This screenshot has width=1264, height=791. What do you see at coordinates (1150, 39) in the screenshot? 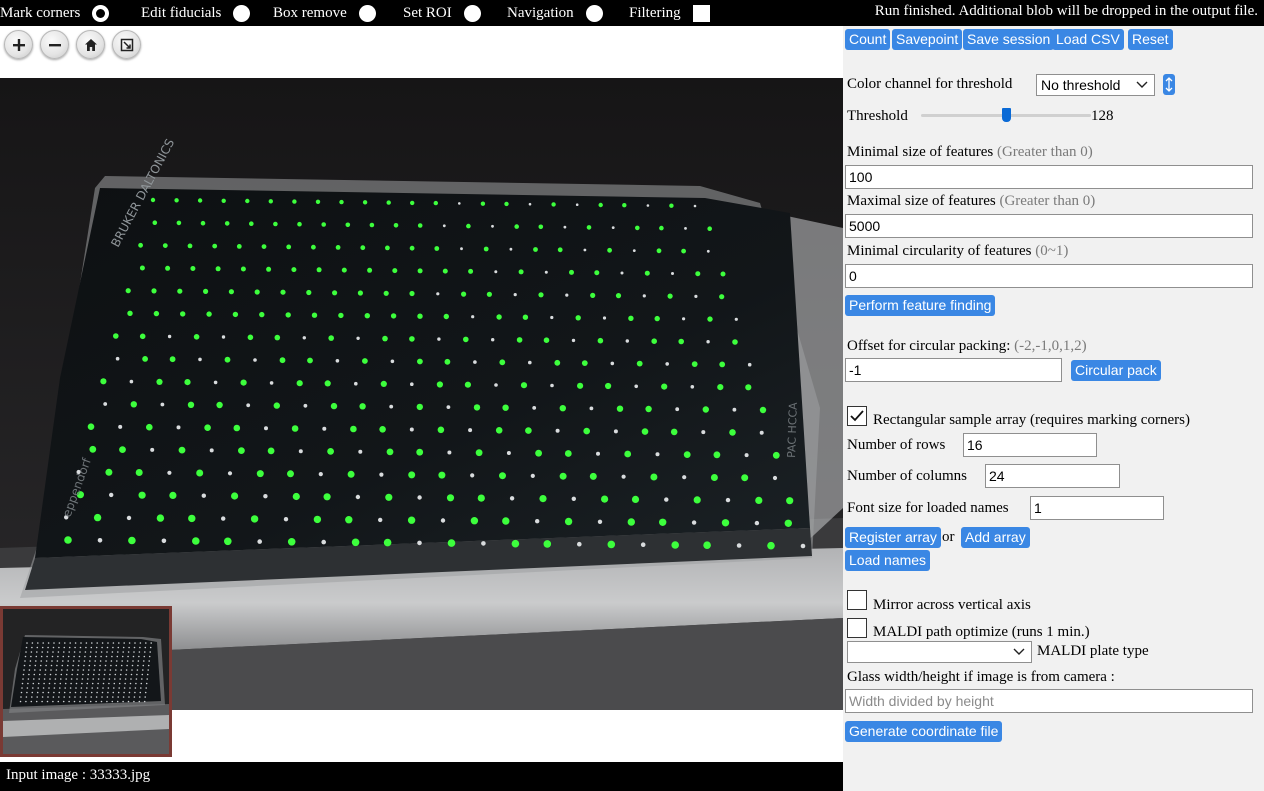
I see `reset-button: Reset` at bounding box center [1150, 39].